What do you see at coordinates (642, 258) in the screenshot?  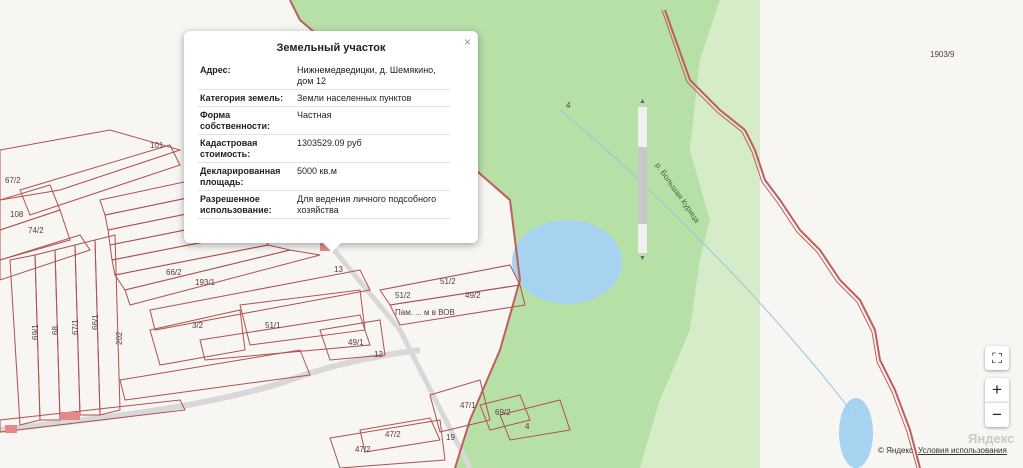 I see `scroll-down-icon: ▼` at bounding box center [642, 258].